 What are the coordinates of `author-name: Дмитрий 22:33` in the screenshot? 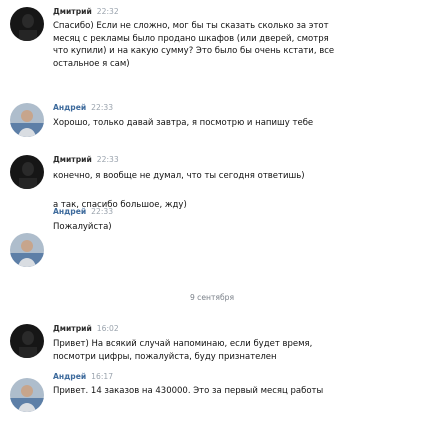 It's located at (86, 159).